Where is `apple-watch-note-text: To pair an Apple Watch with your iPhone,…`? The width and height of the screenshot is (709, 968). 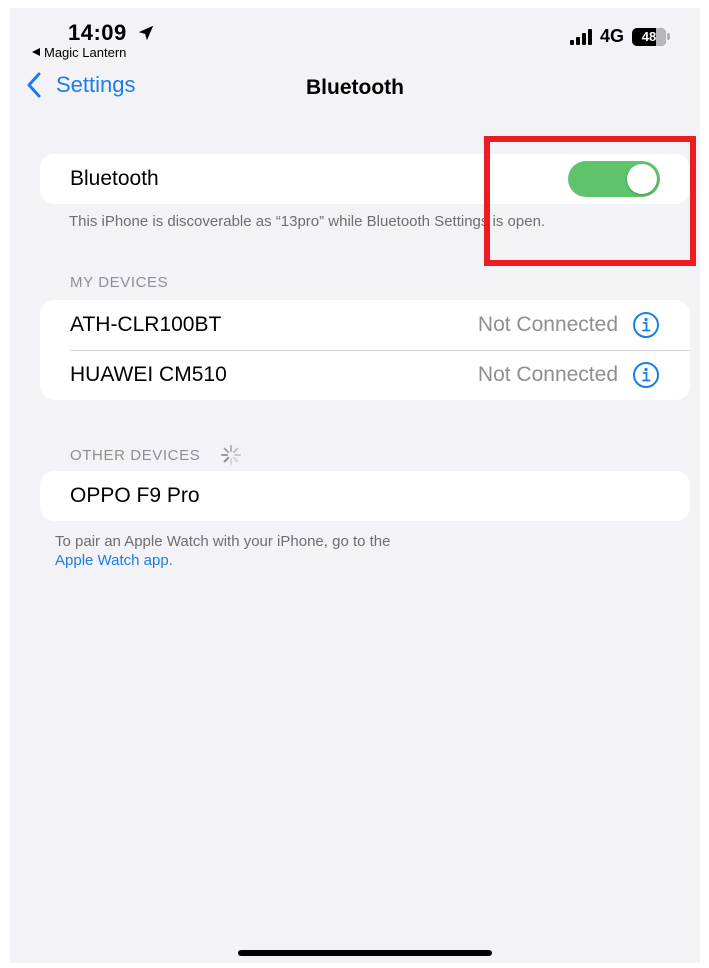 apple-watch-note-text: To pair an Apple Watch with your iPhone,… is located at coordinates (223, 541).